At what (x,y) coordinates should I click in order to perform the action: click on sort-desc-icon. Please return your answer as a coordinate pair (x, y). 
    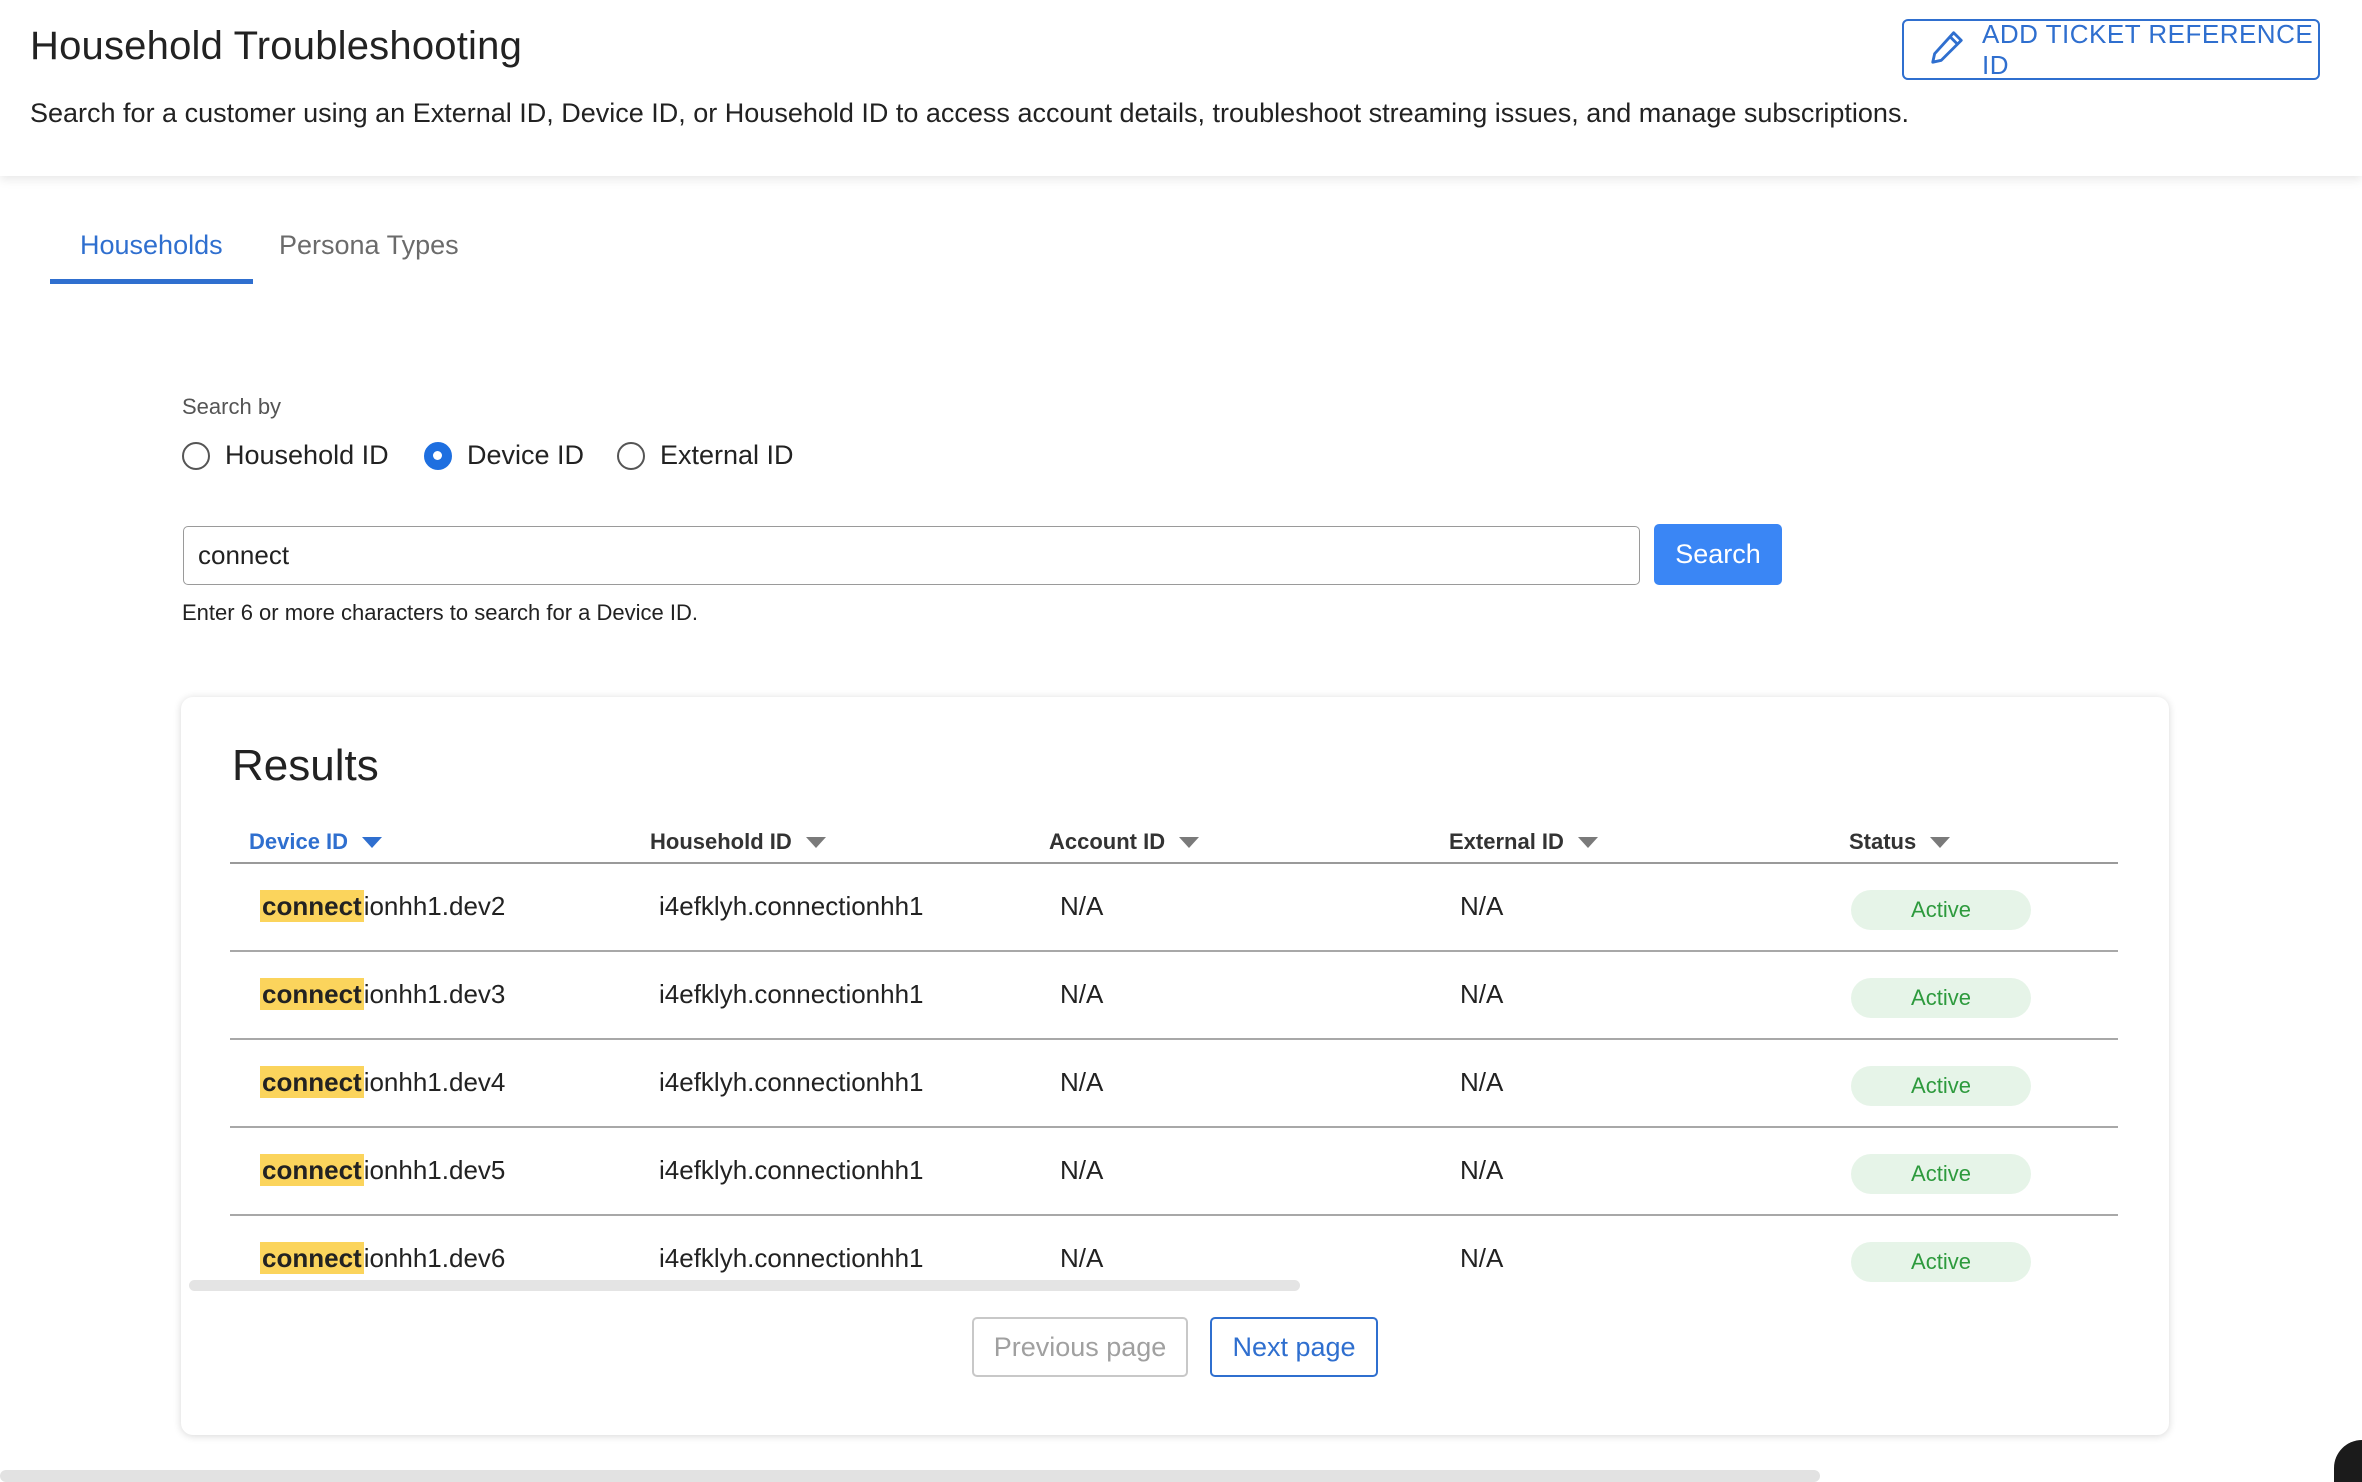
    Looking at the image, I should click on (372, 842).